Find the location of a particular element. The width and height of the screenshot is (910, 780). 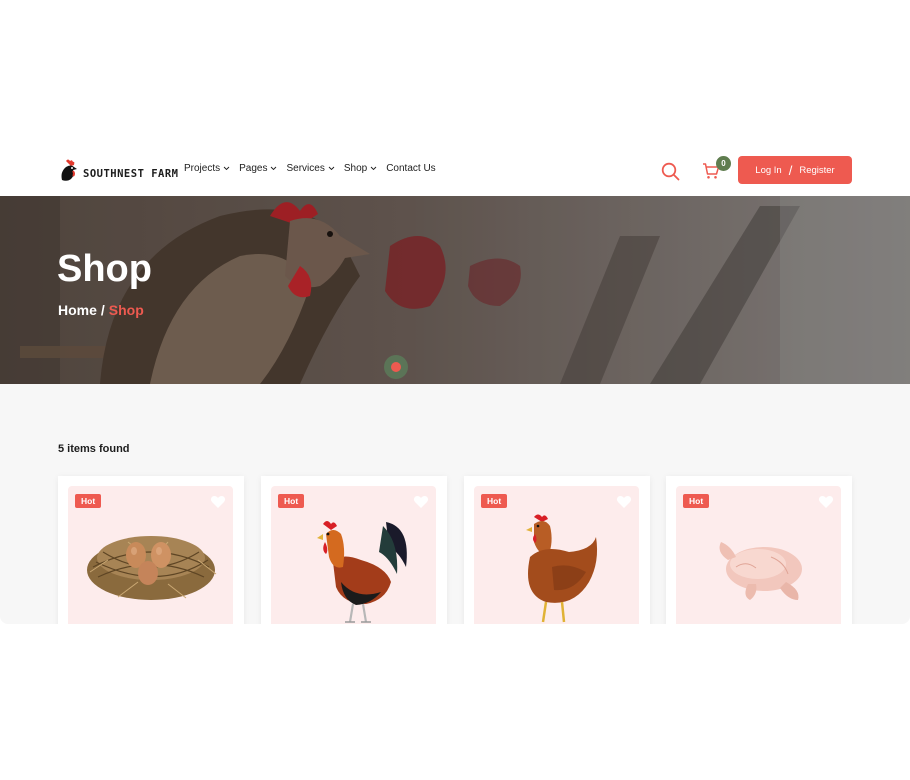

page-title: Shop is located at coordinates (104, 269).